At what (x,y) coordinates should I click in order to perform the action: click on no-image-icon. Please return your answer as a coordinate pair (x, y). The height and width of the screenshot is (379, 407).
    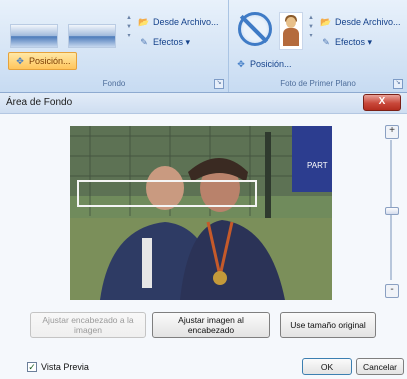
    Looking at the image, I should click on (255, 29).